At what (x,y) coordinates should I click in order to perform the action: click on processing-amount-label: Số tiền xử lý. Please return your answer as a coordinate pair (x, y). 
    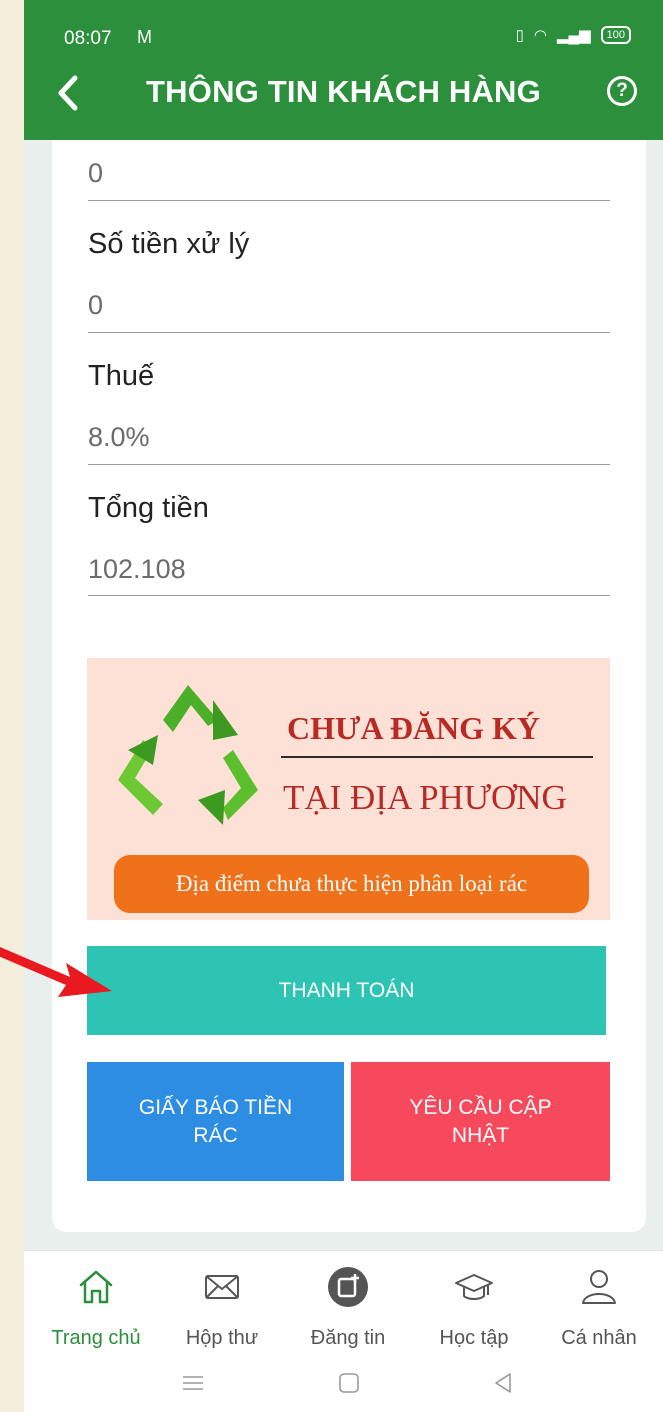
    Looking at the image, I should click on (169, 244).